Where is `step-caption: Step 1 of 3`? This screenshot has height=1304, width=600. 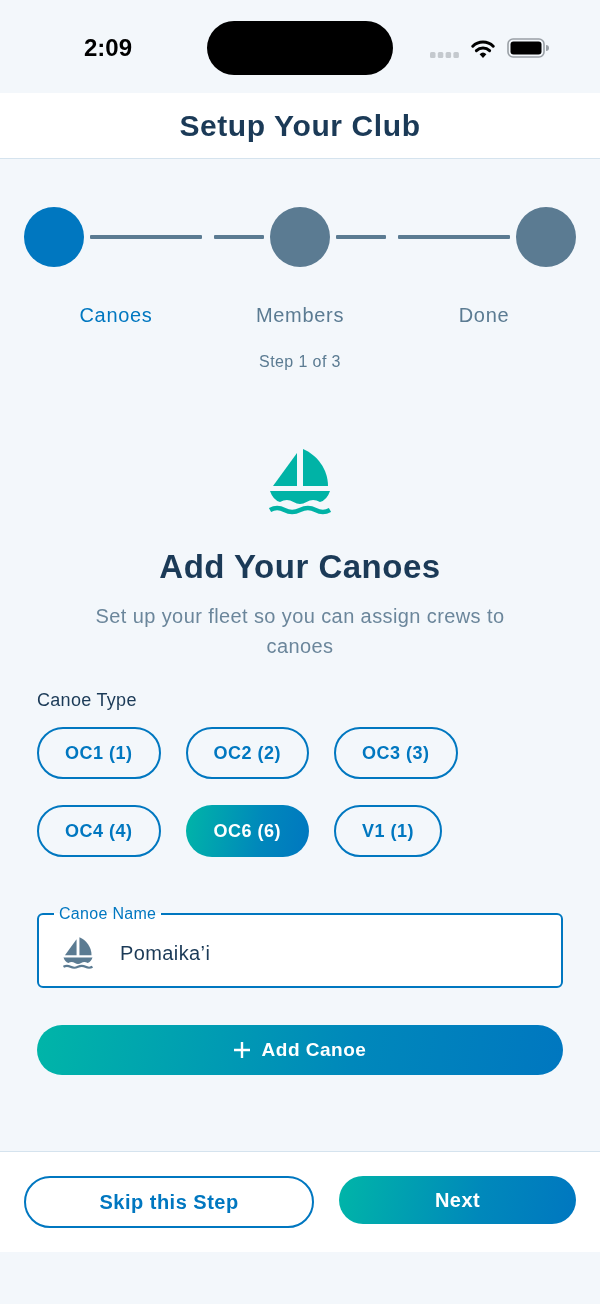 step-caption: Step 1 of 3 is located at coordinates (300, 362).